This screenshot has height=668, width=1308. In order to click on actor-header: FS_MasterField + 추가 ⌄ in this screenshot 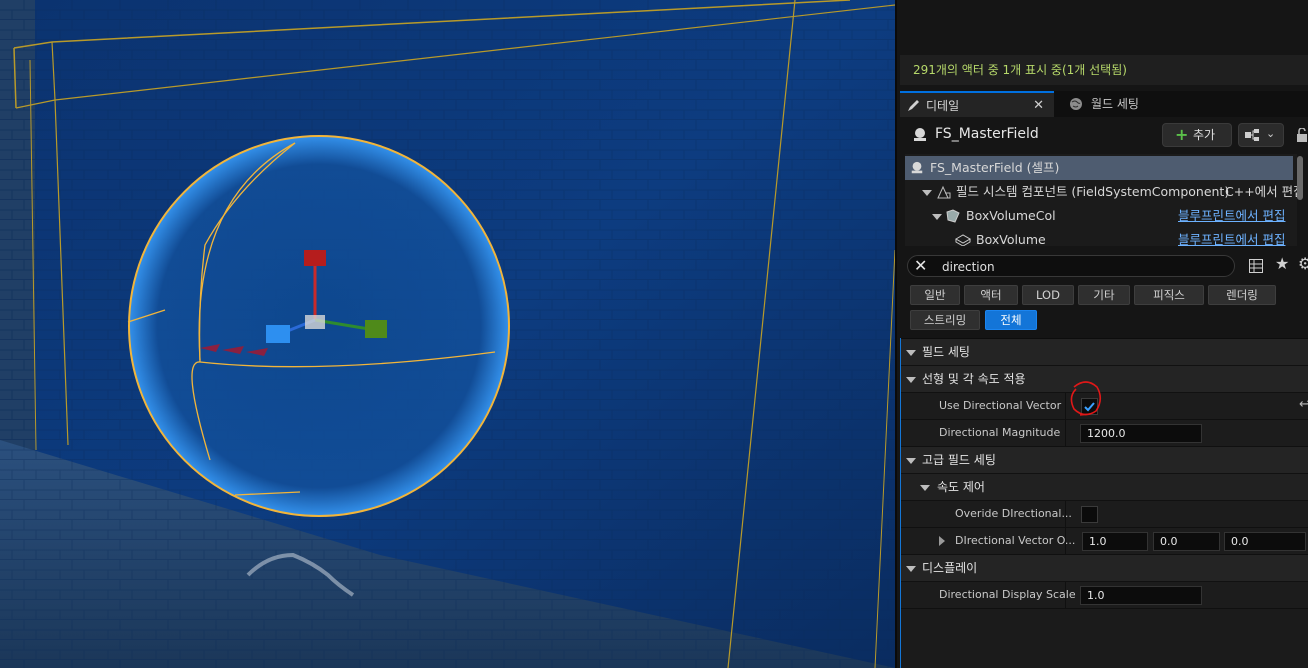, I will do `click(1104, 135)`.